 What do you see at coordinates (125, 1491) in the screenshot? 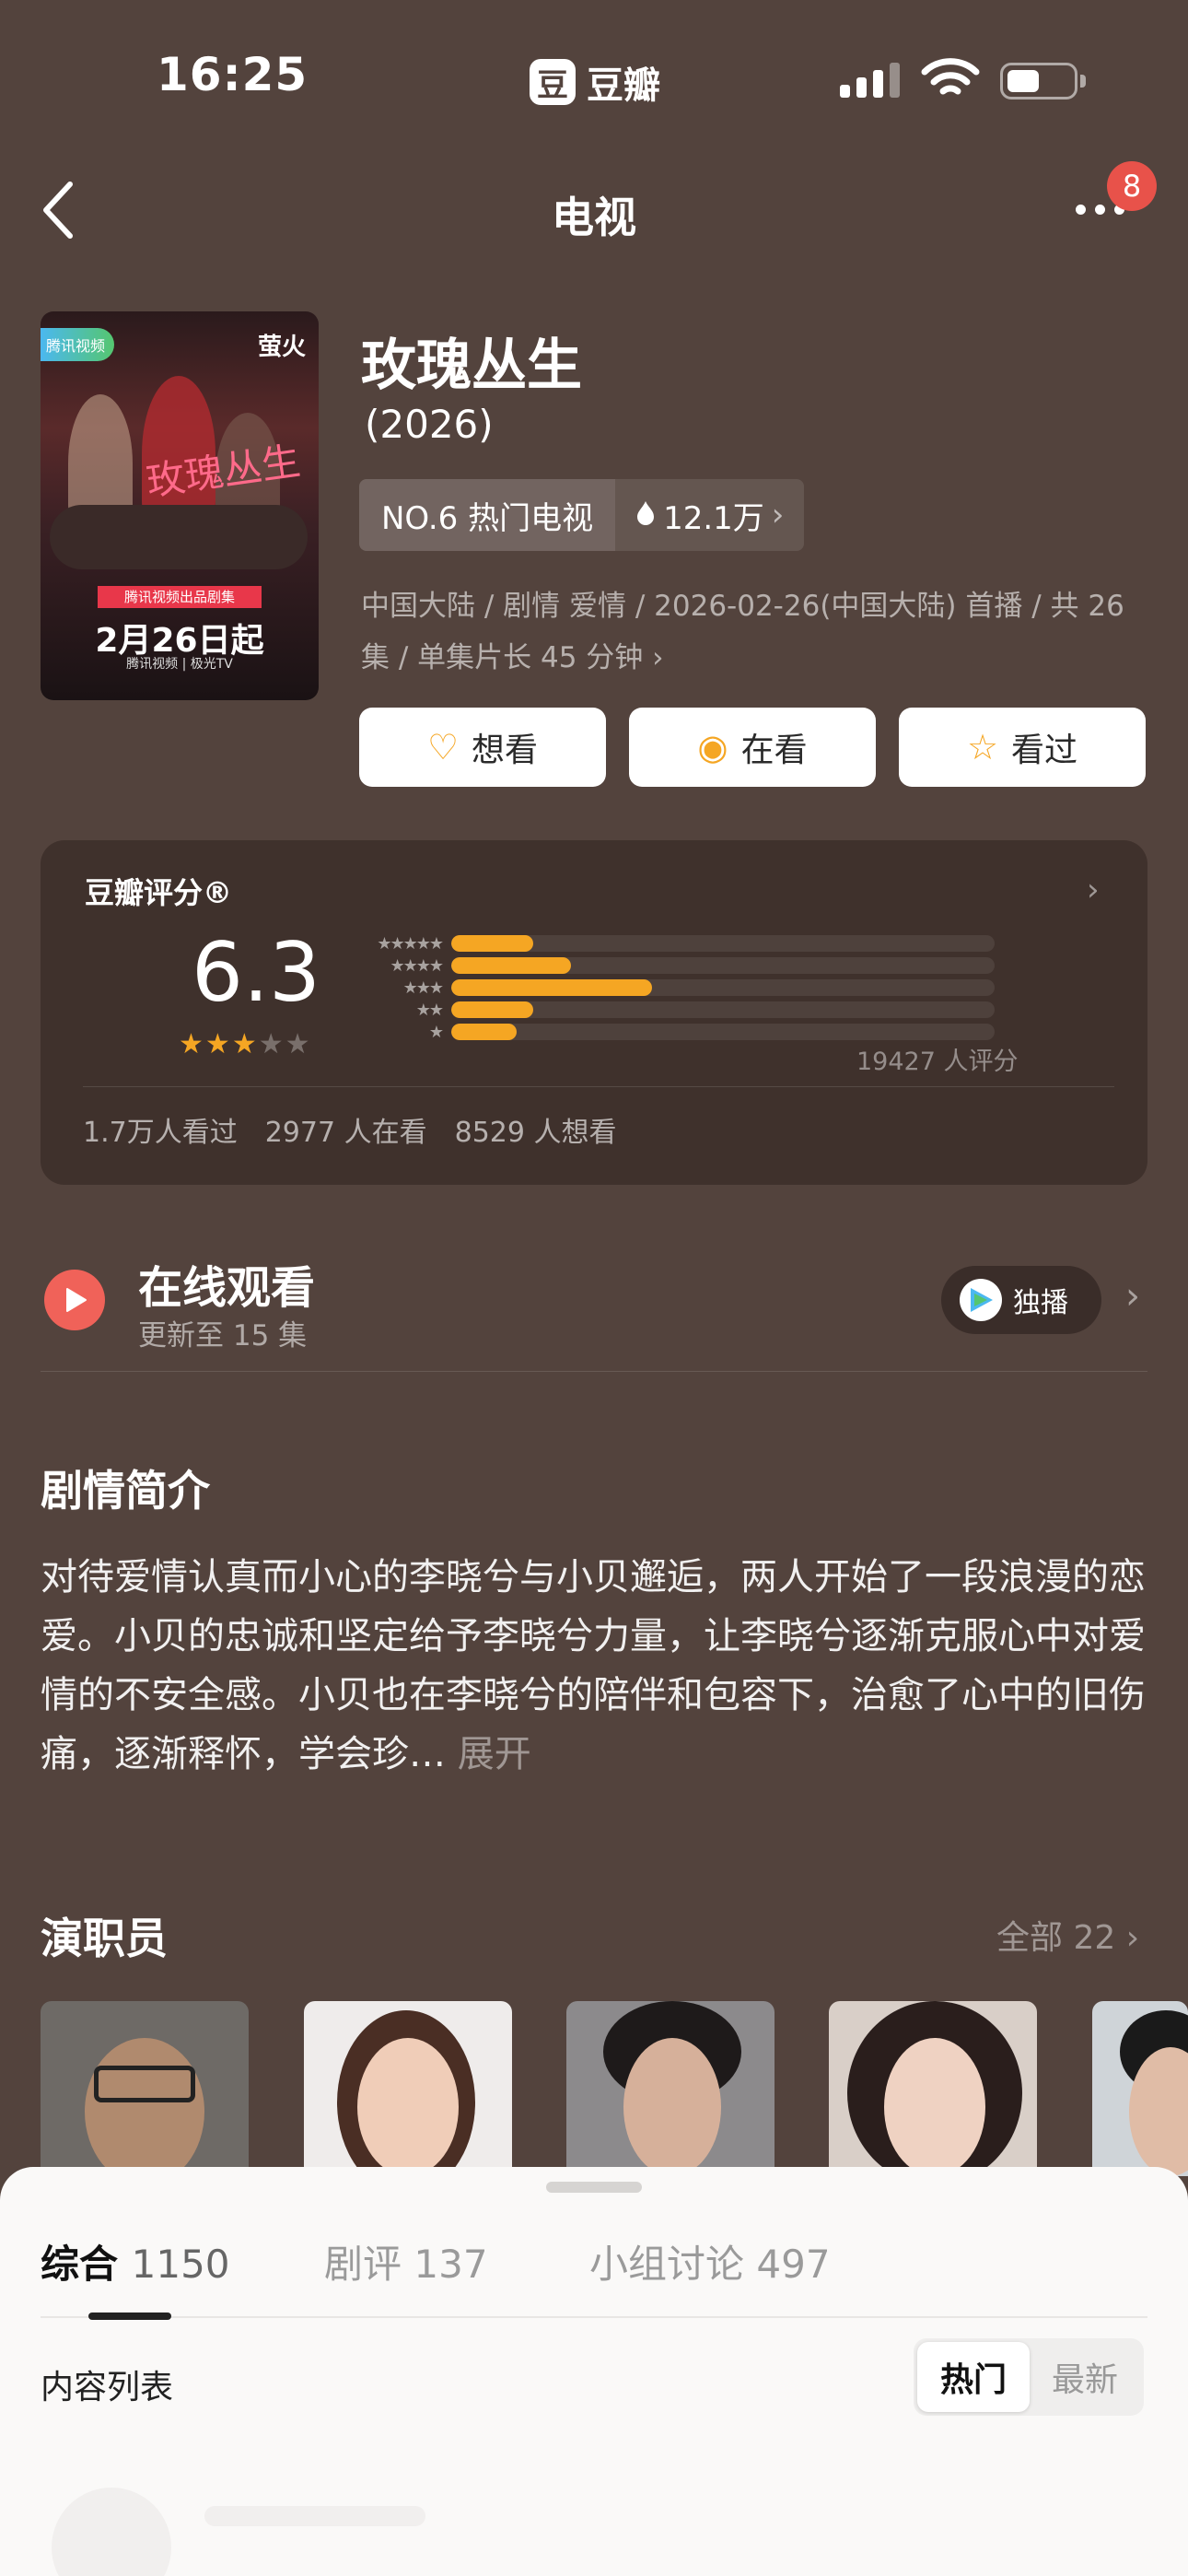
I see `synopsis-title: 剧情简介` at bounding box center [125, 1491].